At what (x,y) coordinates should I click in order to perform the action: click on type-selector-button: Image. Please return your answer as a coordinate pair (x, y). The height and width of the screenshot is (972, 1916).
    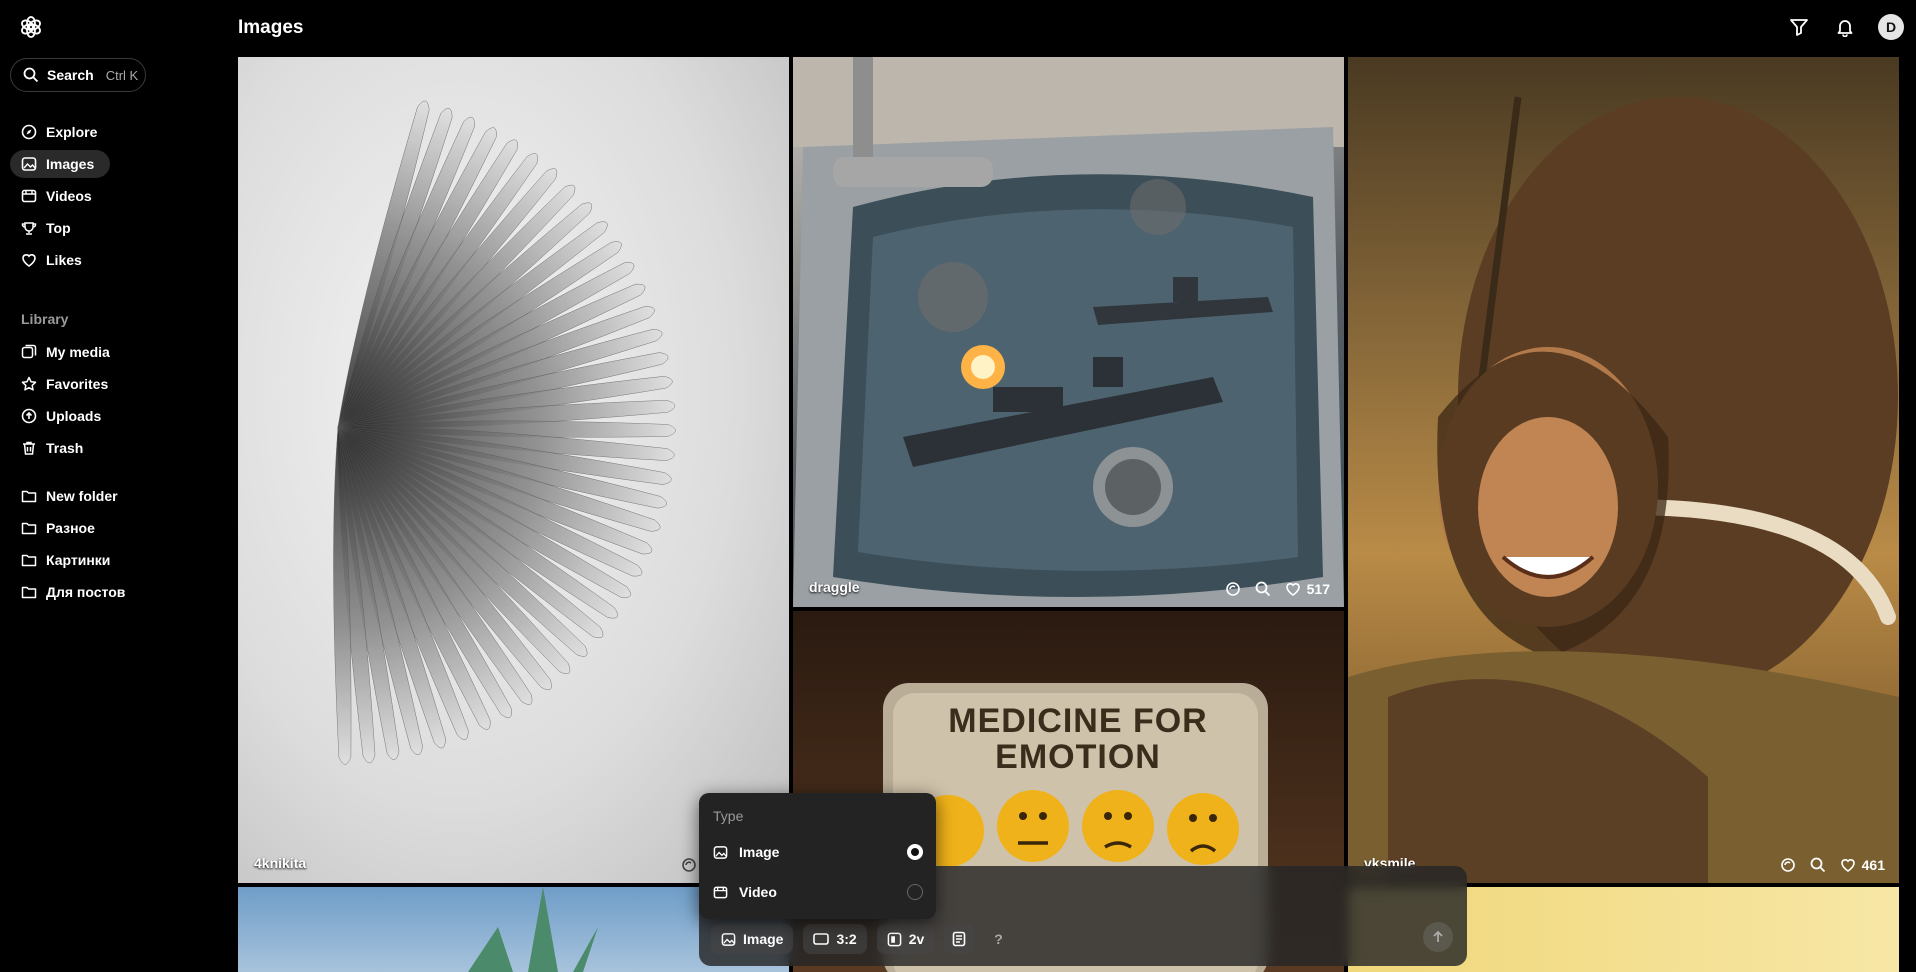
    Looking at the image, I should click on (752, 939).